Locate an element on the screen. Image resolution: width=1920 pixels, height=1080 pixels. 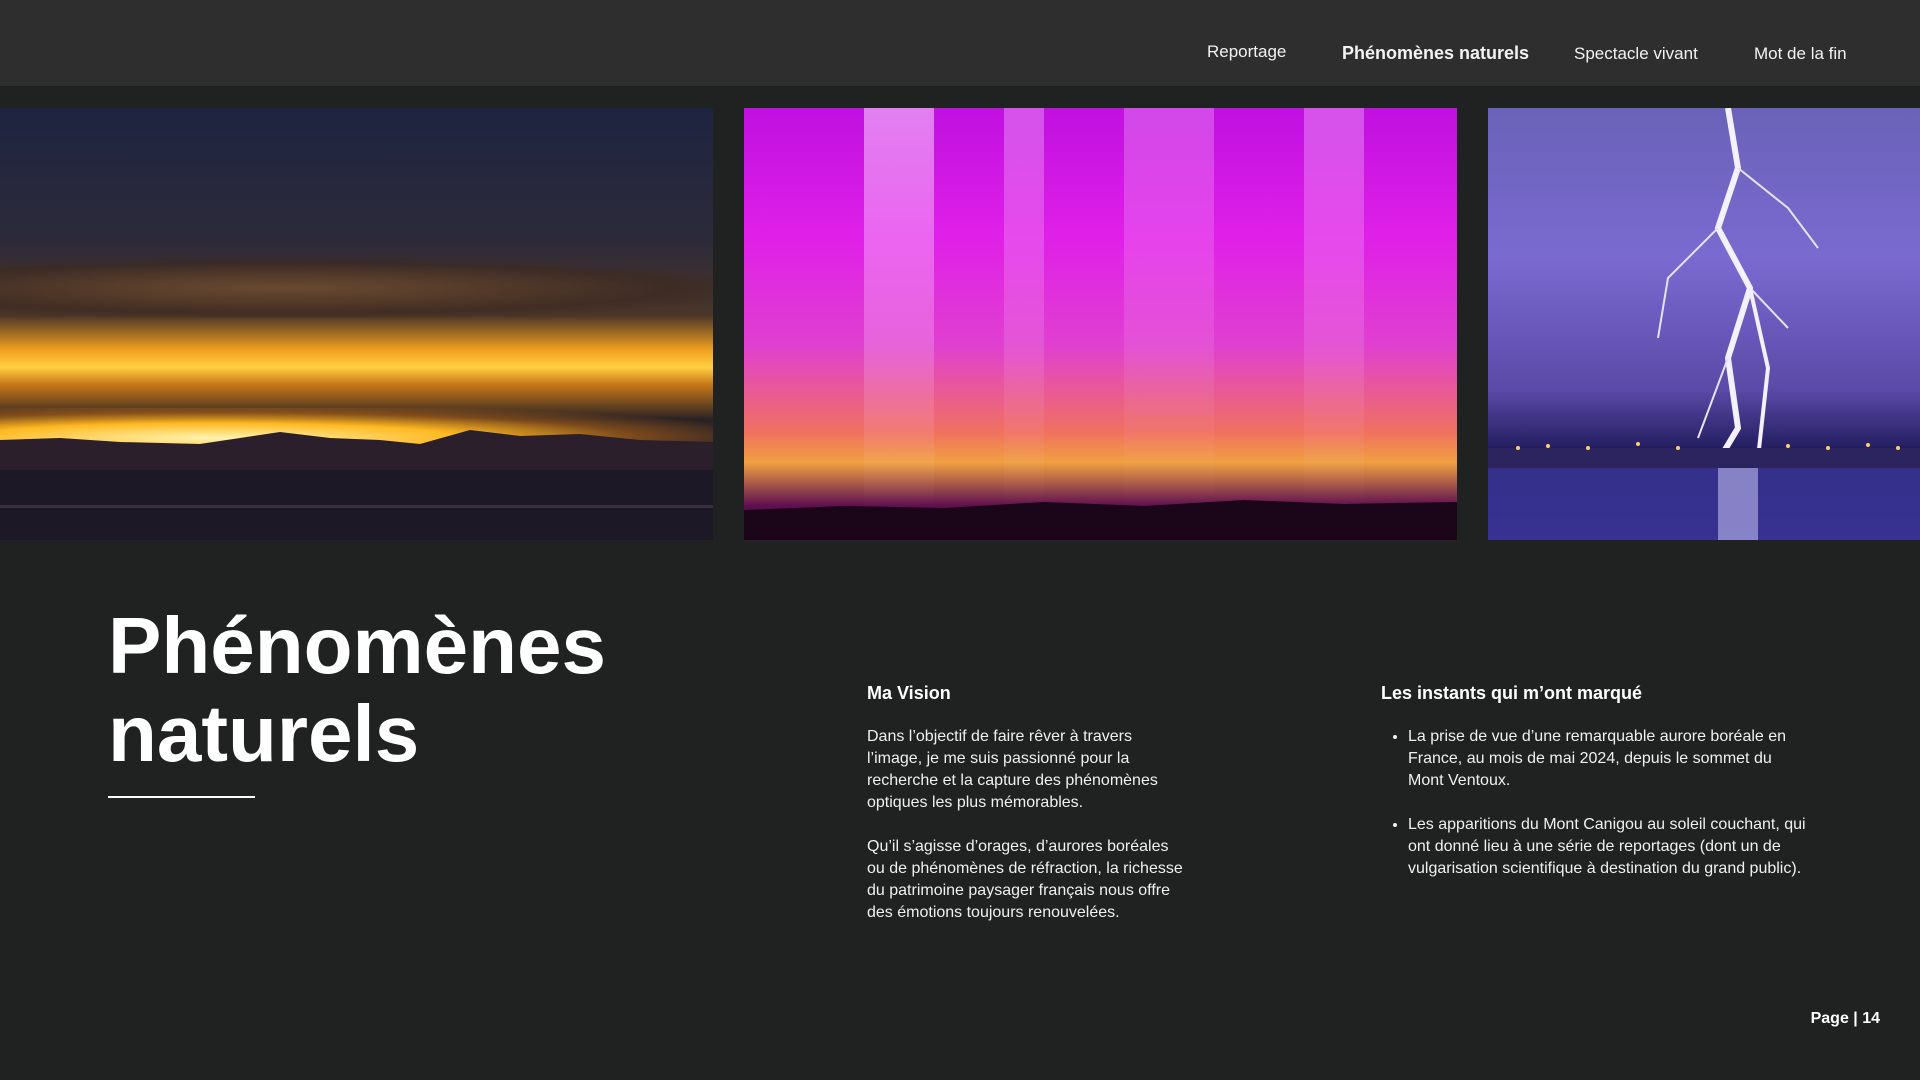
title-underline-divider is located at coordinates (181, 797).